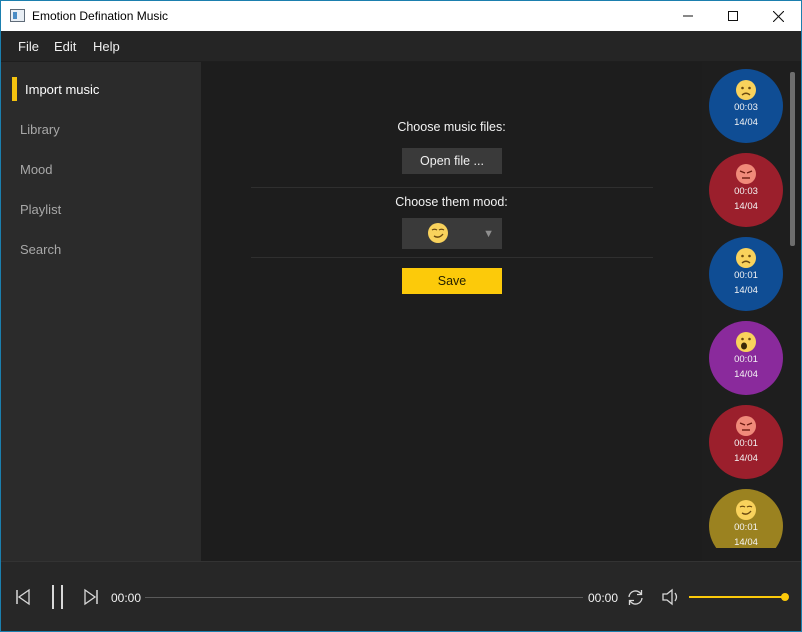 The image size is (802, 632). I want to click on menu-edit: Edit, so click(65, 46).